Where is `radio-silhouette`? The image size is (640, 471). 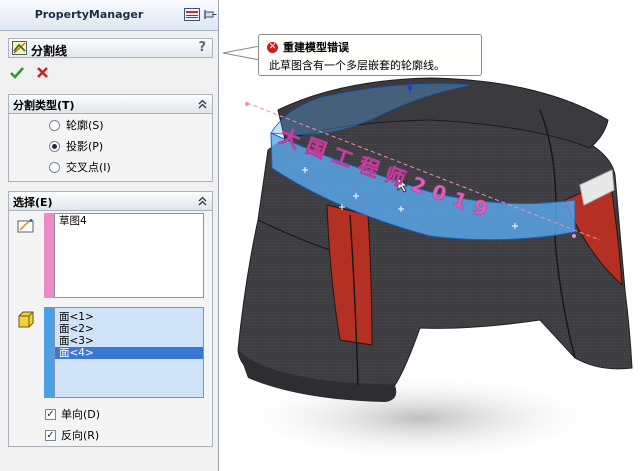
radio-silhouette is located at coordinates (54, 125).